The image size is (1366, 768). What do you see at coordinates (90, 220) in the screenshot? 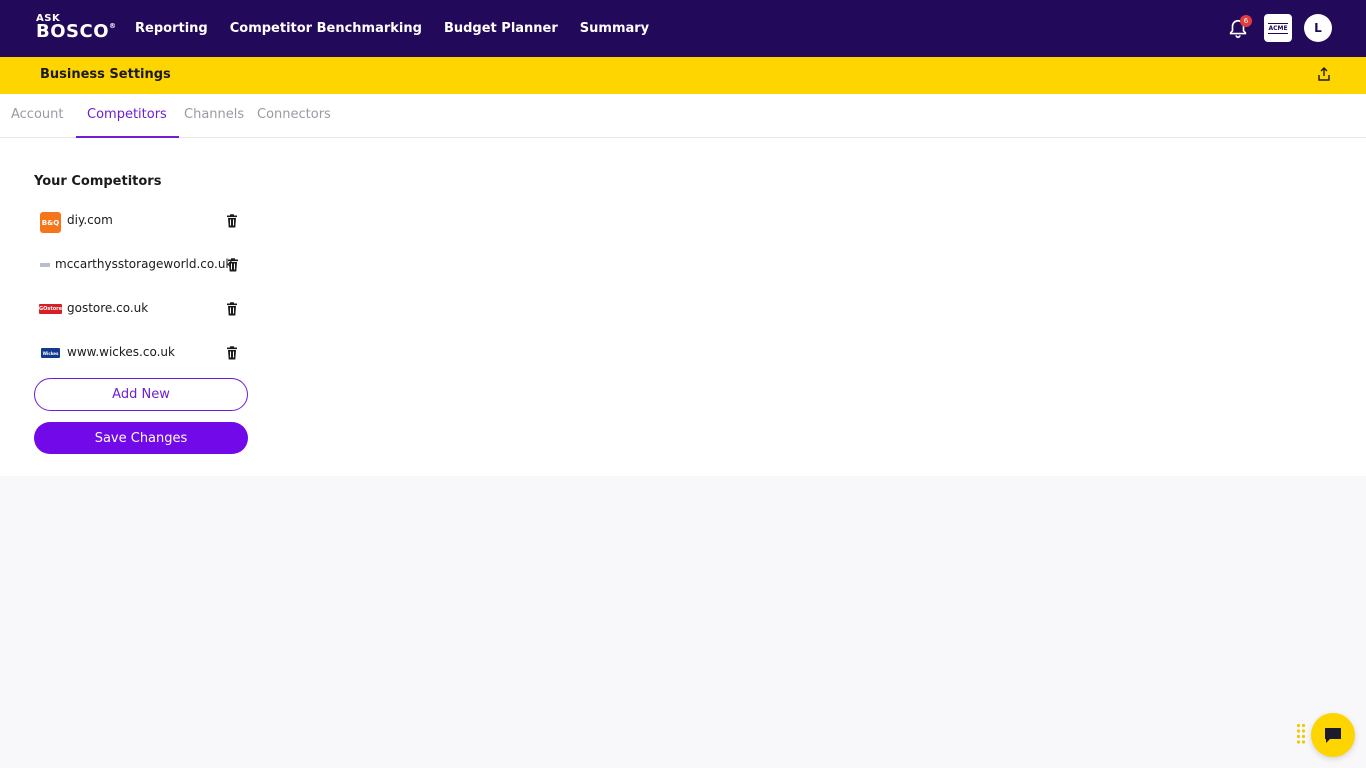
I see `competitor-name: diy.com` at bounding box center [90, 220].